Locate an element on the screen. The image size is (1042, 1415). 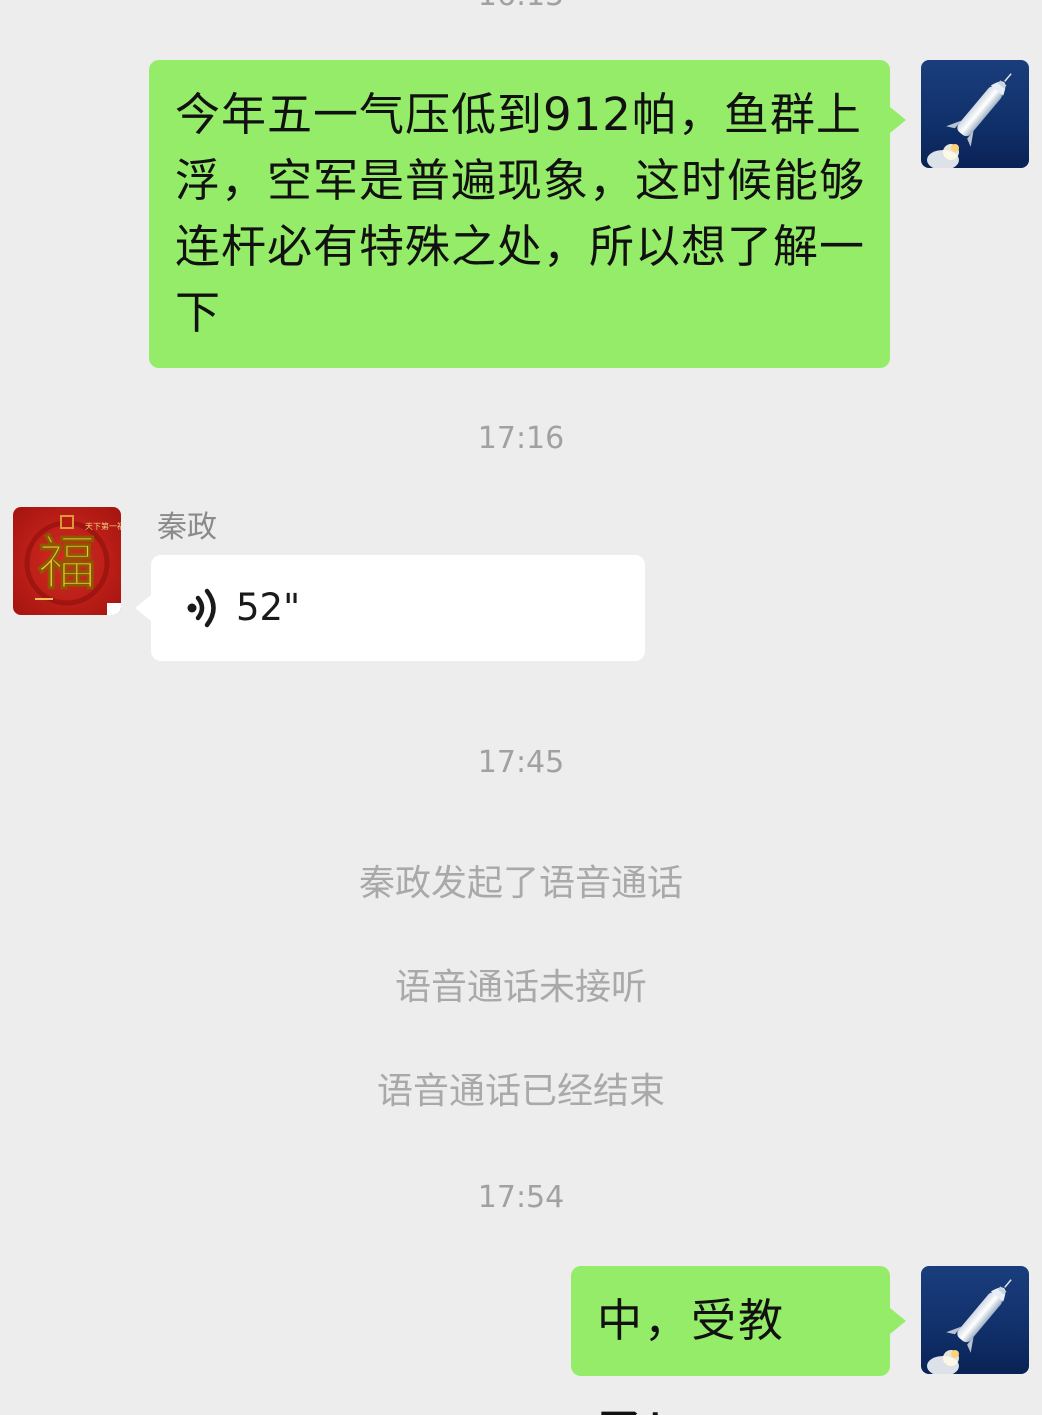
voice-duration: 52" is located at coordinates (268, 607).